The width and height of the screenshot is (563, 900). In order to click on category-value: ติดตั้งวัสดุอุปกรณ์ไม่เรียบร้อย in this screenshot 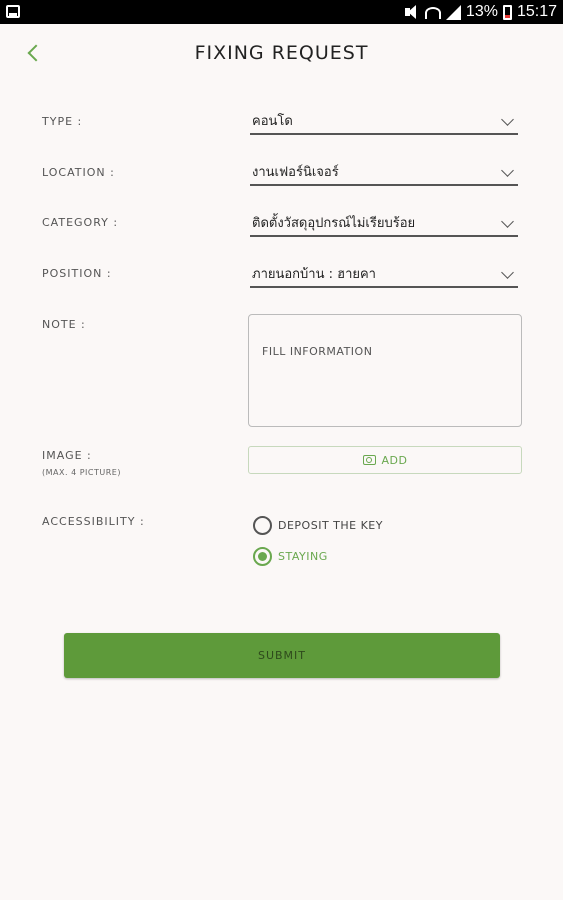, I will do `click(334, 223)`.